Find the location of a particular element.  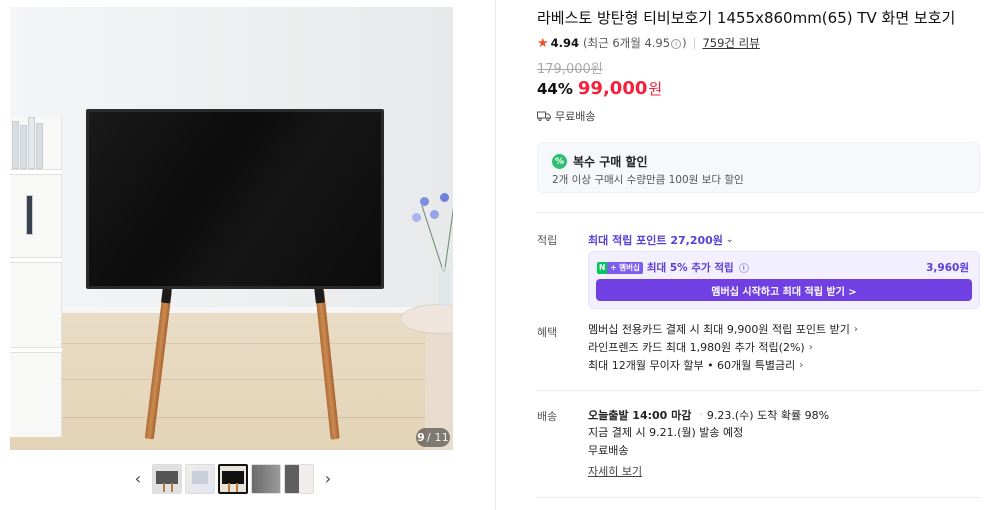

scene-floor is located at coordinates (231, 381).